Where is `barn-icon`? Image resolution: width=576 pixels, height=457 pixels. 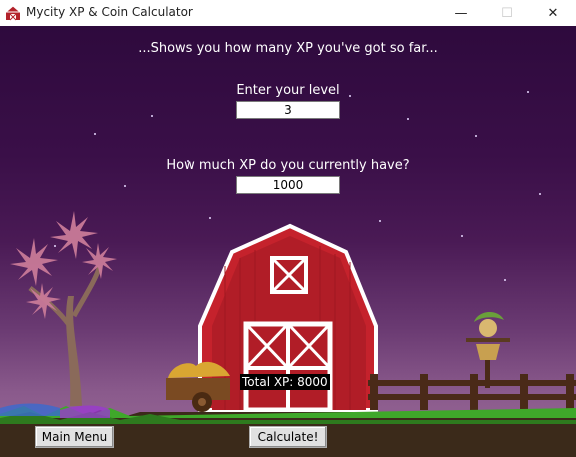 barn-icon is located at coordinates (13, 13).